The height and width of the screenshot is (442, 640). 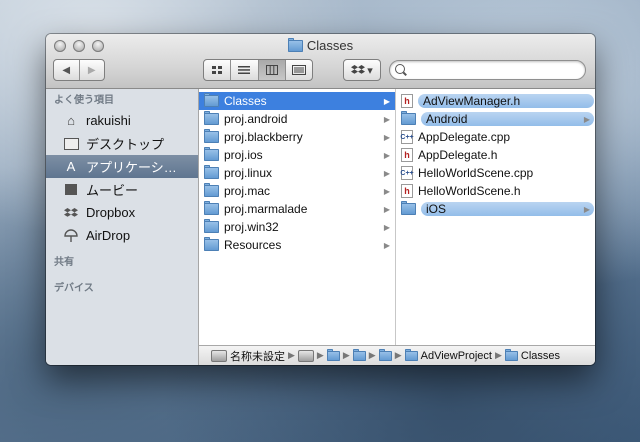 What do you see at coordinates (456, 356) in the screenshot?
I see `path-project: AdViewProject` at bounding box center [456, 356].